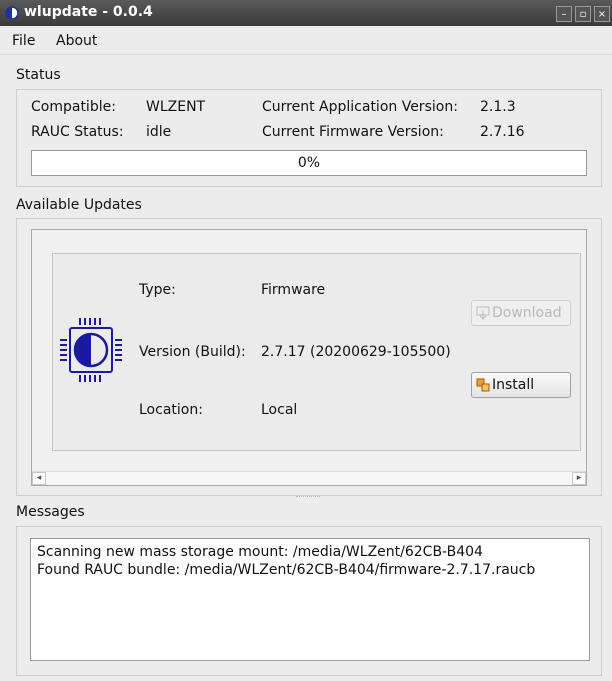  Describe the element at coordinates (306, 42) in the screenshot. I see `menu-bar: File About` at that location.